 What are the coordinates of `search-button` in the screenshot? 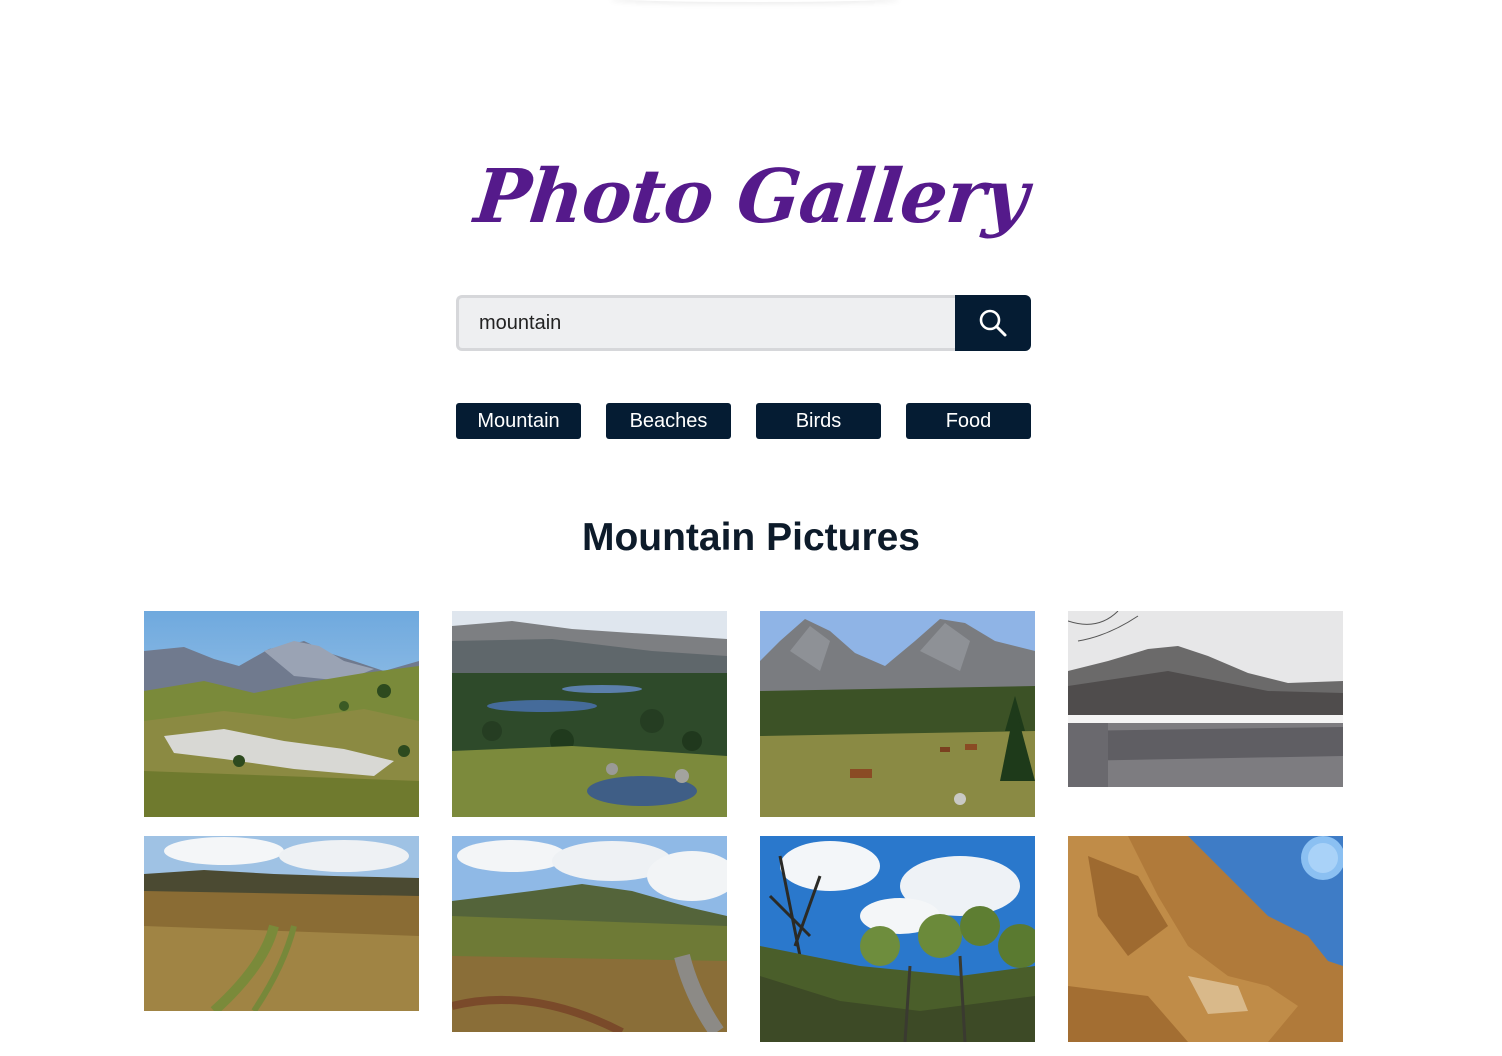 It's located at (993, 323).